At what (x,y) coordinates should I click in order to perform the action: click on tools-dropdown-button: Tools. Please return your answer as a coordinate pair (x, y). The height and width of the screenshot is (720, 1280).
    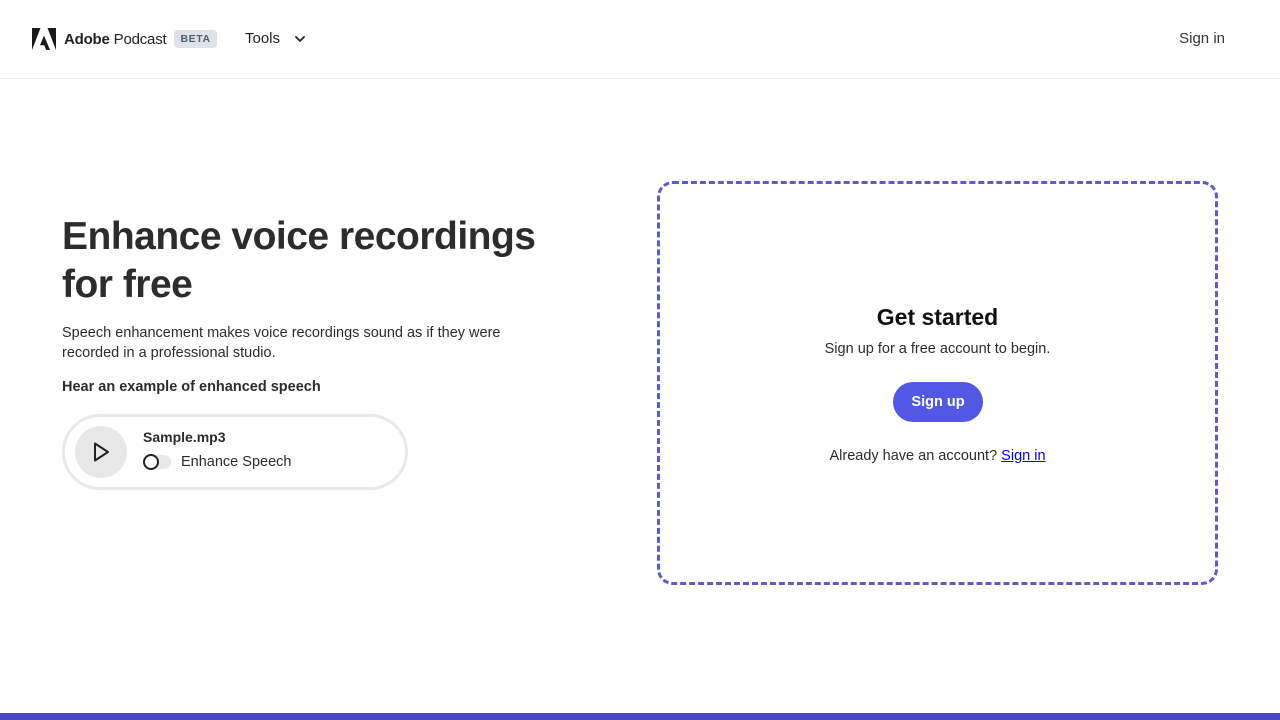
    Looking at the image, I should click on (275, 38).